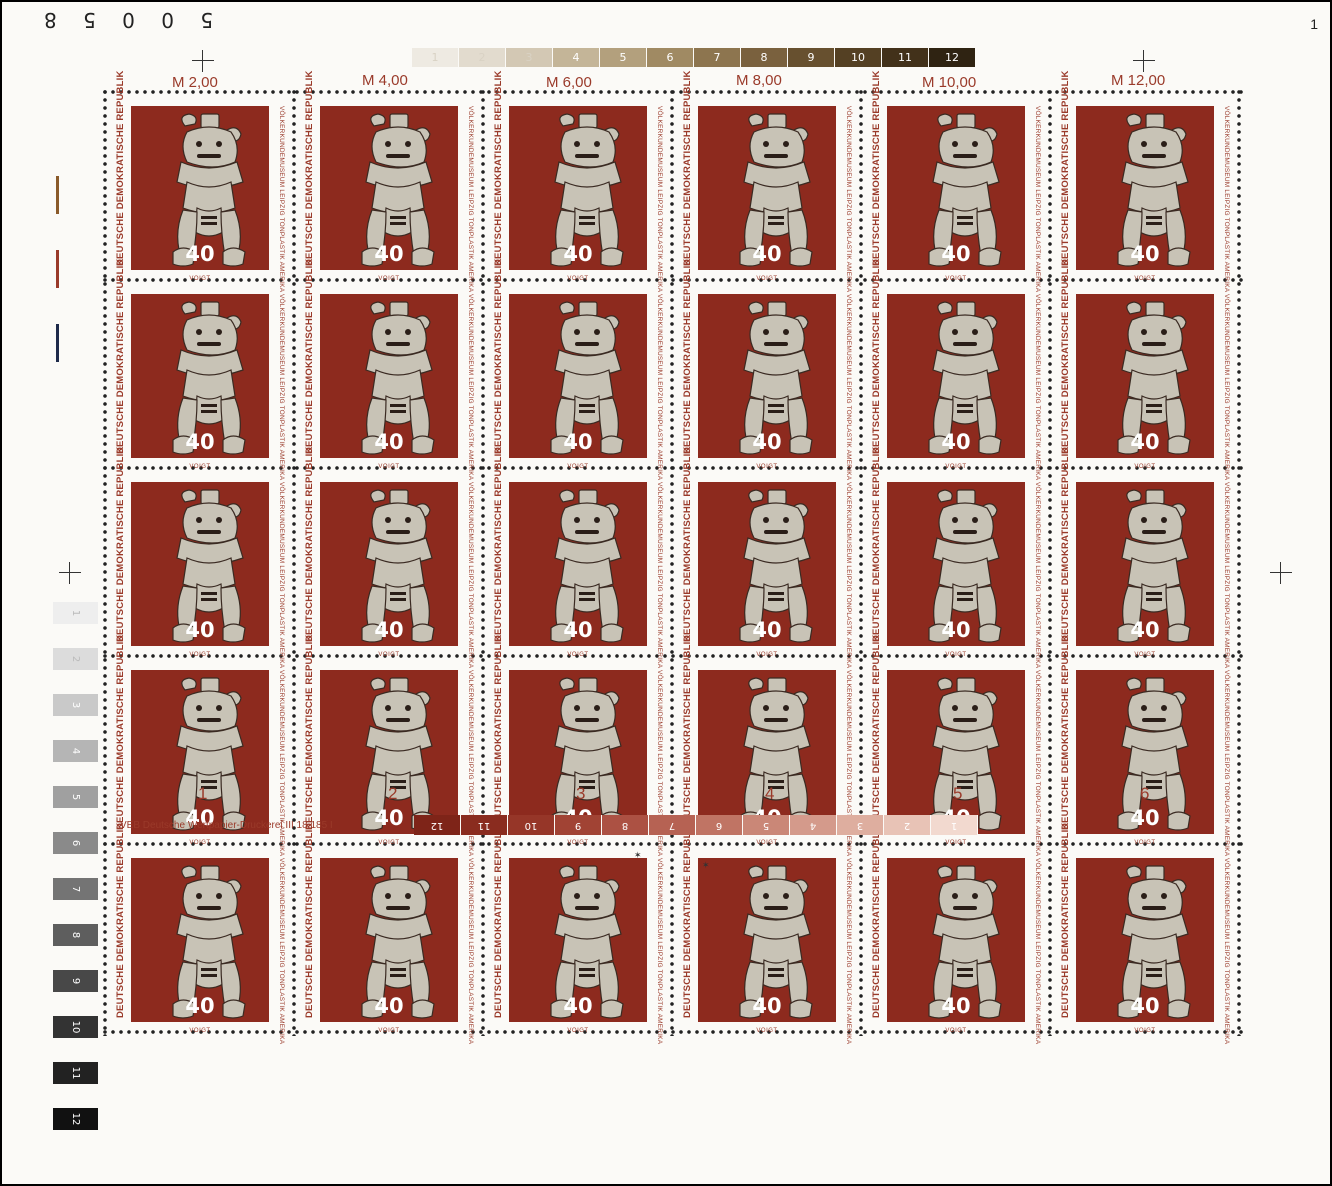  Describe the element at coordinates (860, 825) in the screenshot. I see `color-bar-cell: 3` at that location.